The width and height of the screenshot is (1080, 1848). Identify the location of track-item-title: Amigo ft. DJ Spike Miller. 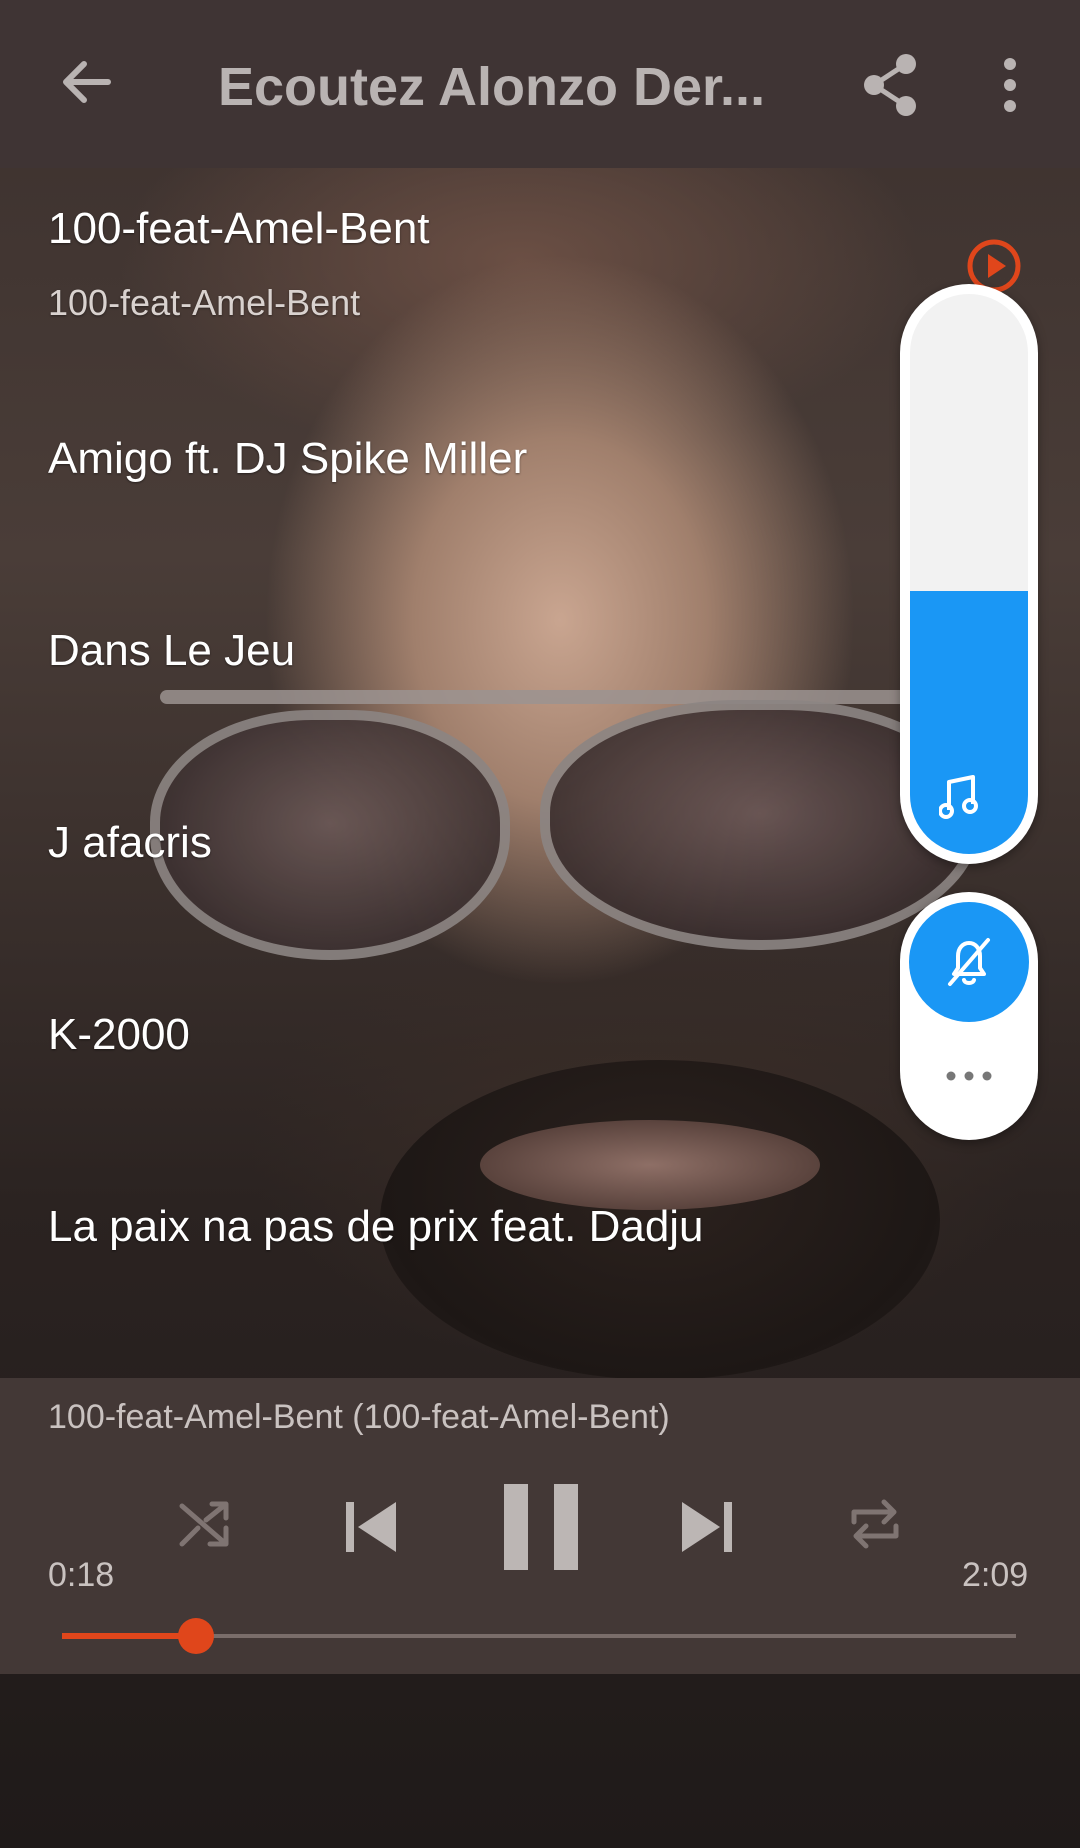
(287, 459).